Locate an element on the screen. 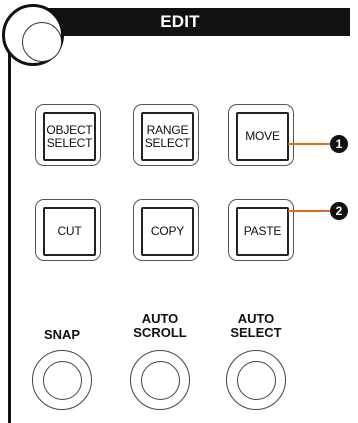 The height and width of the screenshot is (423, 358). range-select-label: RANGE SELECT is located at coordinates (167, 136).